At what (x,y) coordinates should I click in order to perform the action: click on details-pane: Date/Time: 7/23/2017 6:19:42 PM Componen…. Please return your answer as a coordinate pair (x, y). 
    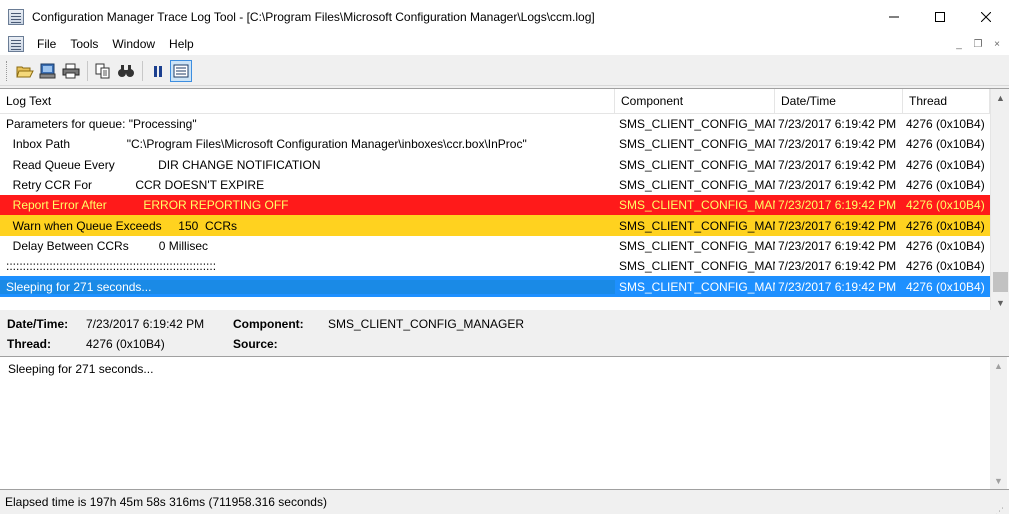
    Looking at the image, I should click on (504, 332).